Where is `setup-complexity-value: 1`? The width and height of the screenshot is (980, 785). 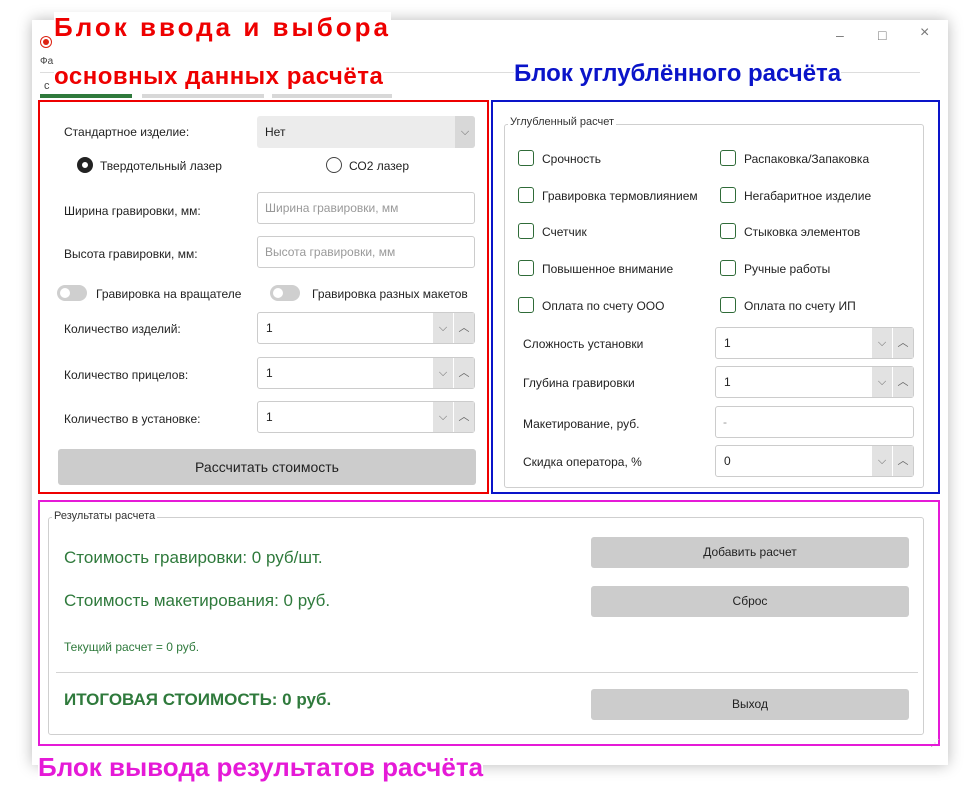
setup-complexity-value: 1 is located at coordinates (727, 343).